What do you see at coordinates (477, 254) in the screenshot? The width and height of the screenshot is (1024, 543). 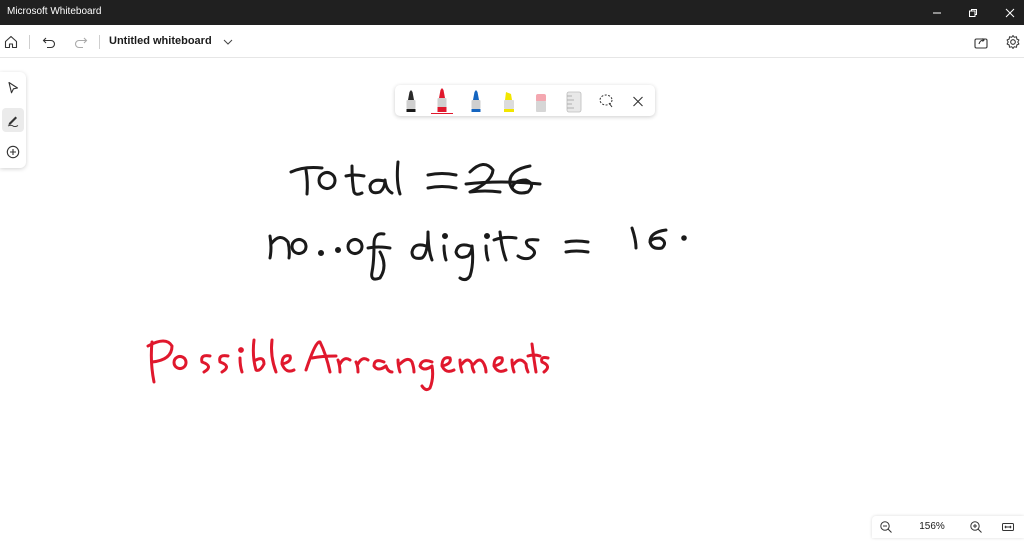 I see `ink-digits` at bounding box center [477, 254].